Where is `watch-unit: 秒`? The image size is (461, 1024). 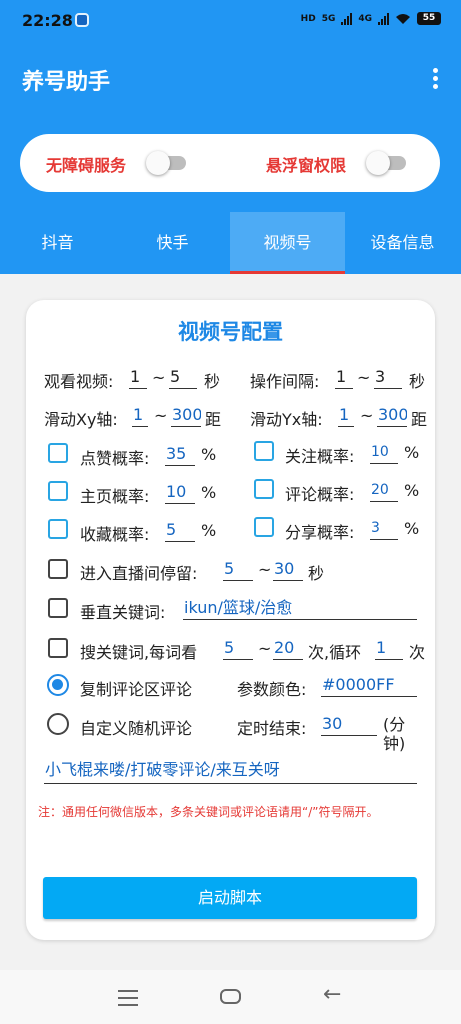 watch-unit: 秒 is located at coordinates (212, 381).